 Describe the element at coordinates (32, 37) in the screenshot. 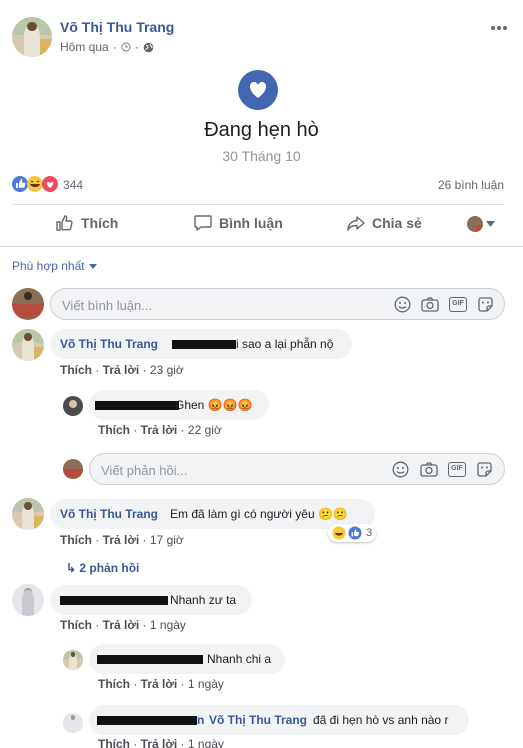

I see `author-avatar` at that location.